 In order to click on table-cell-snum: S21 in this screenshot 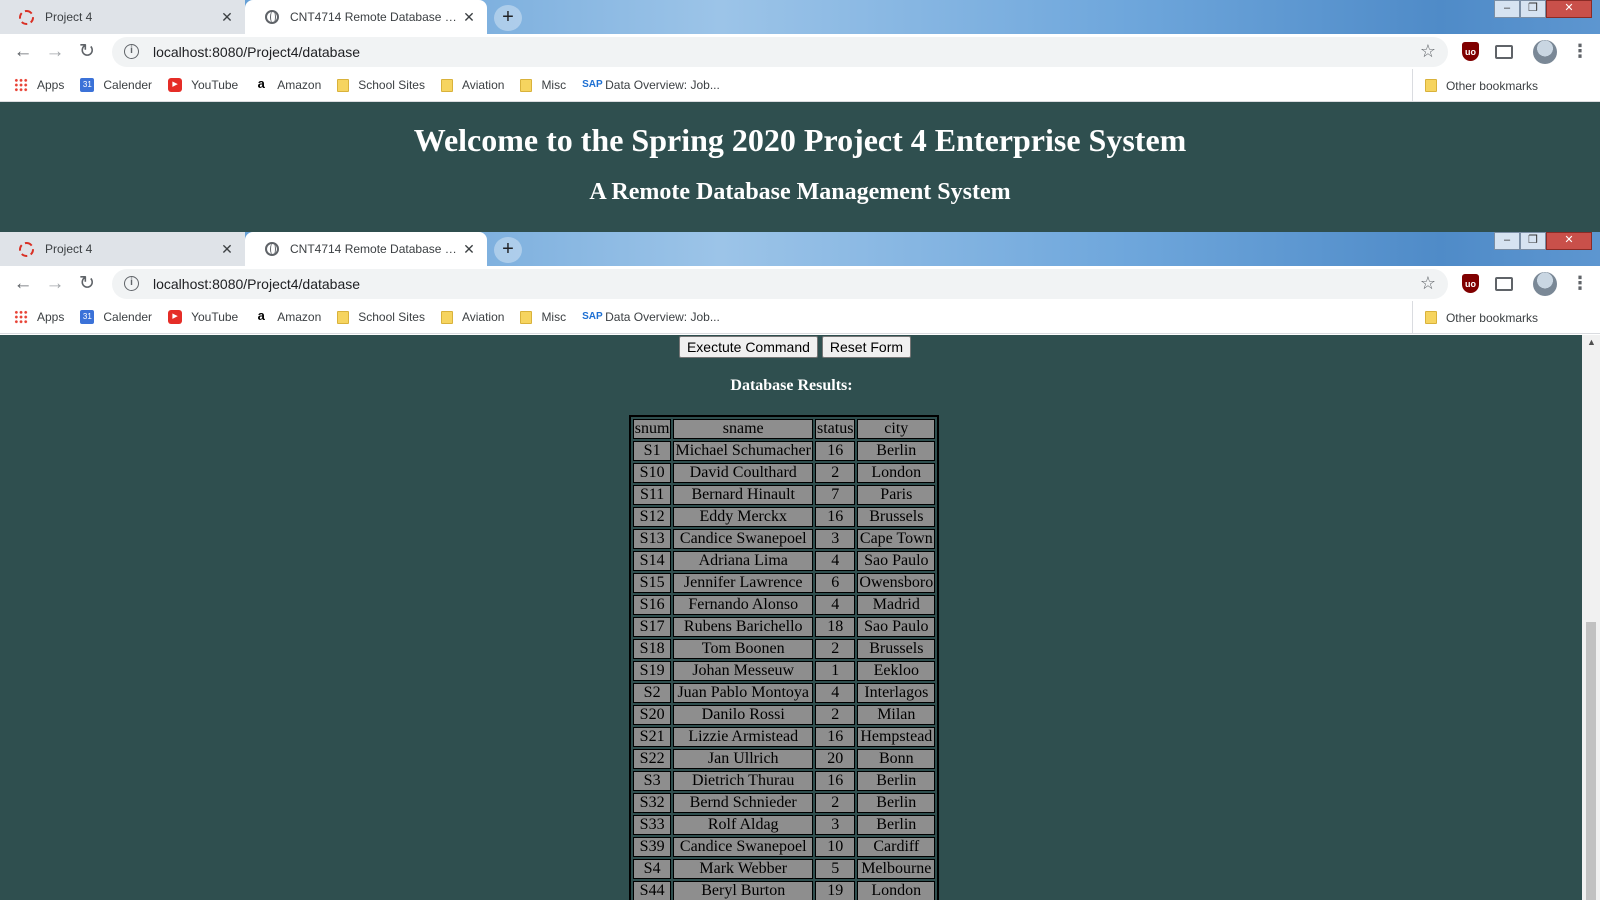, I will do `click(652, 737)`.